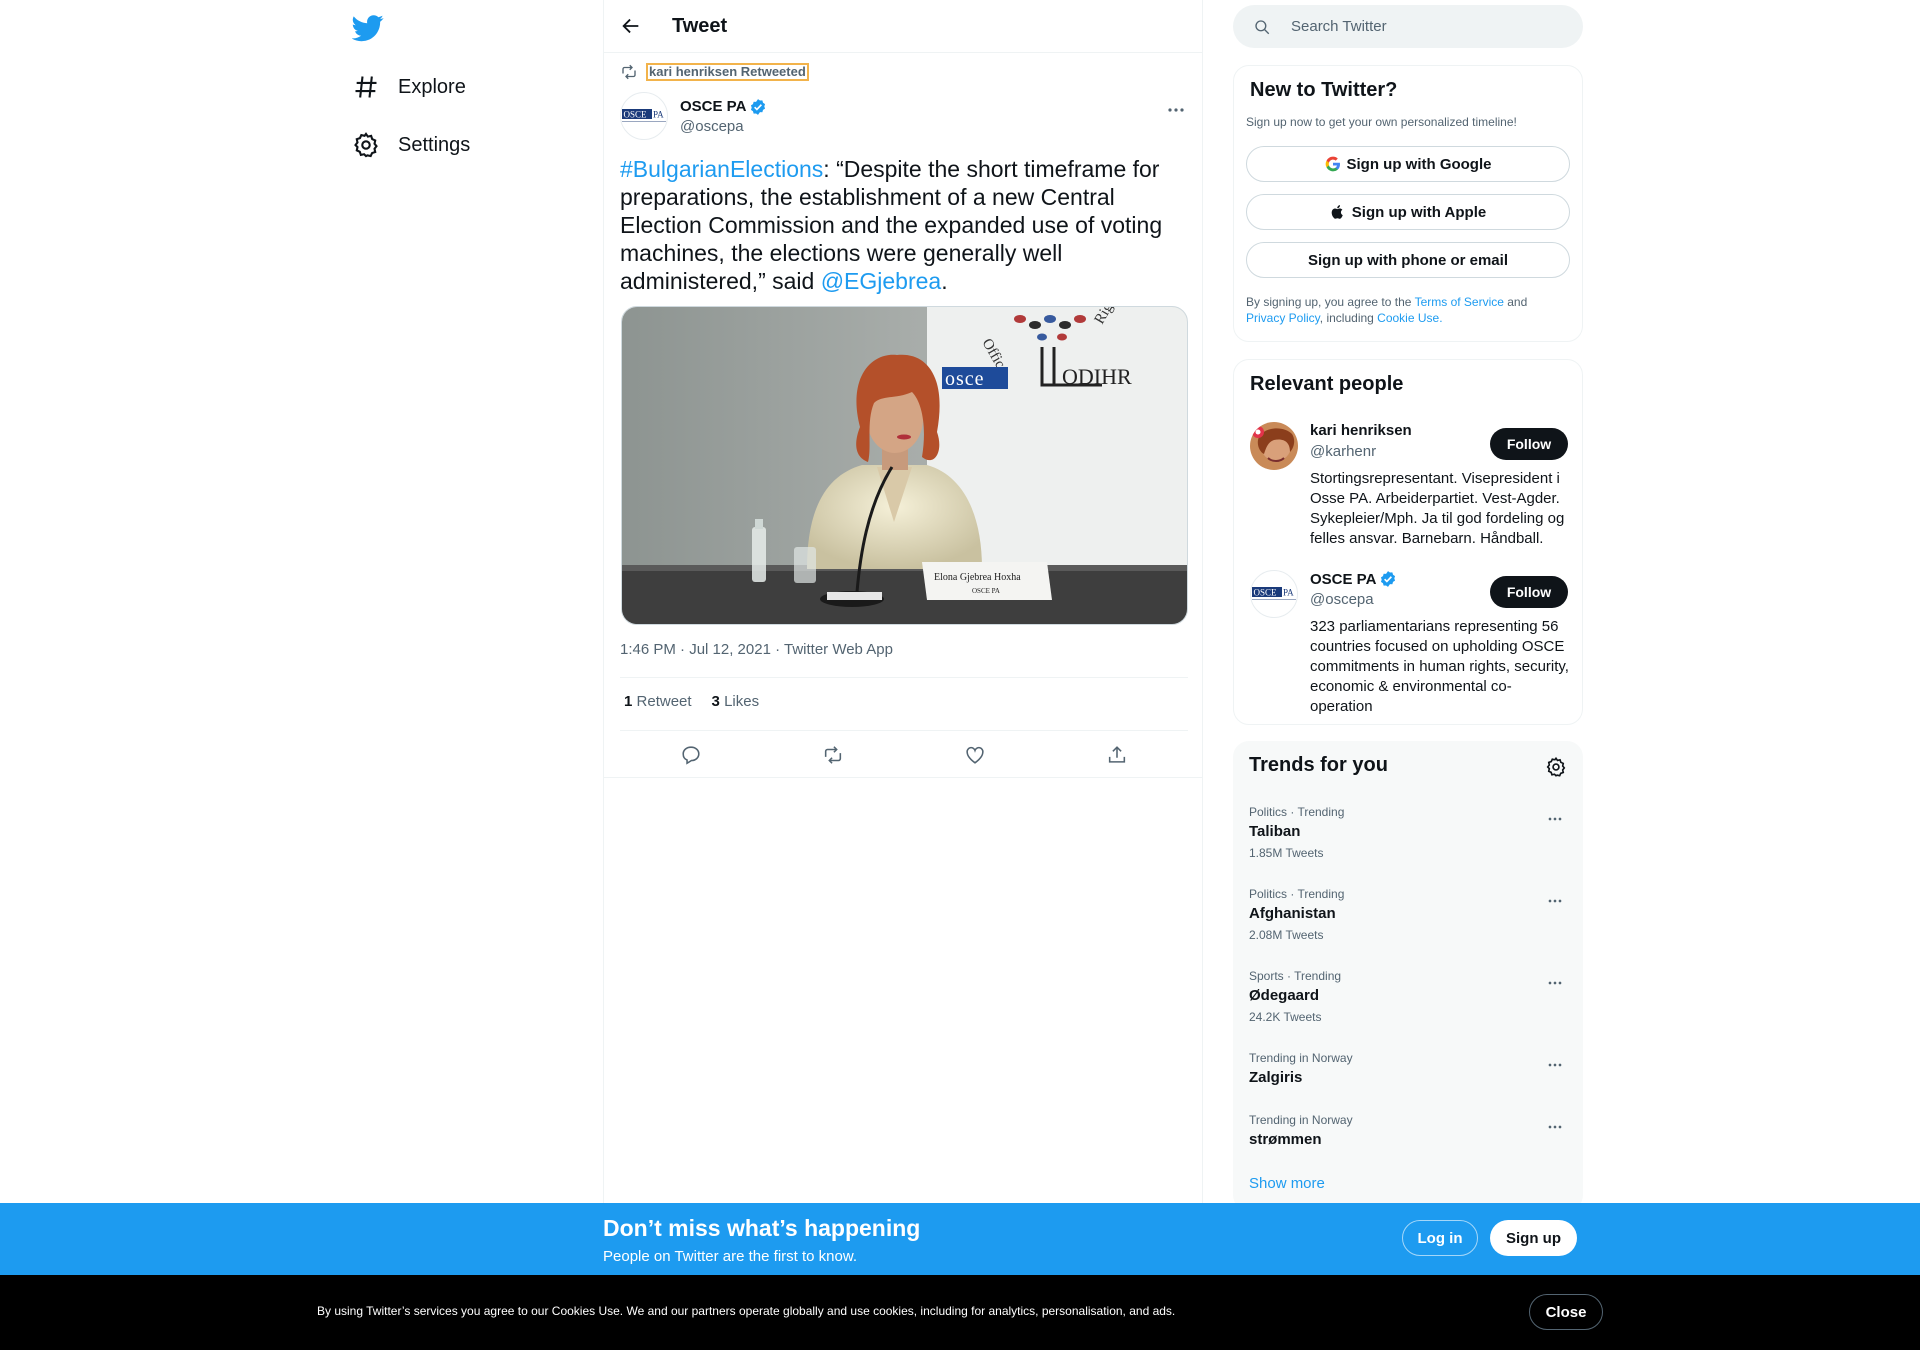  What do you see at coordinates (628, 701) in the screenshot?
I see `retweet-count: 1` at bounding box center [628, 701].